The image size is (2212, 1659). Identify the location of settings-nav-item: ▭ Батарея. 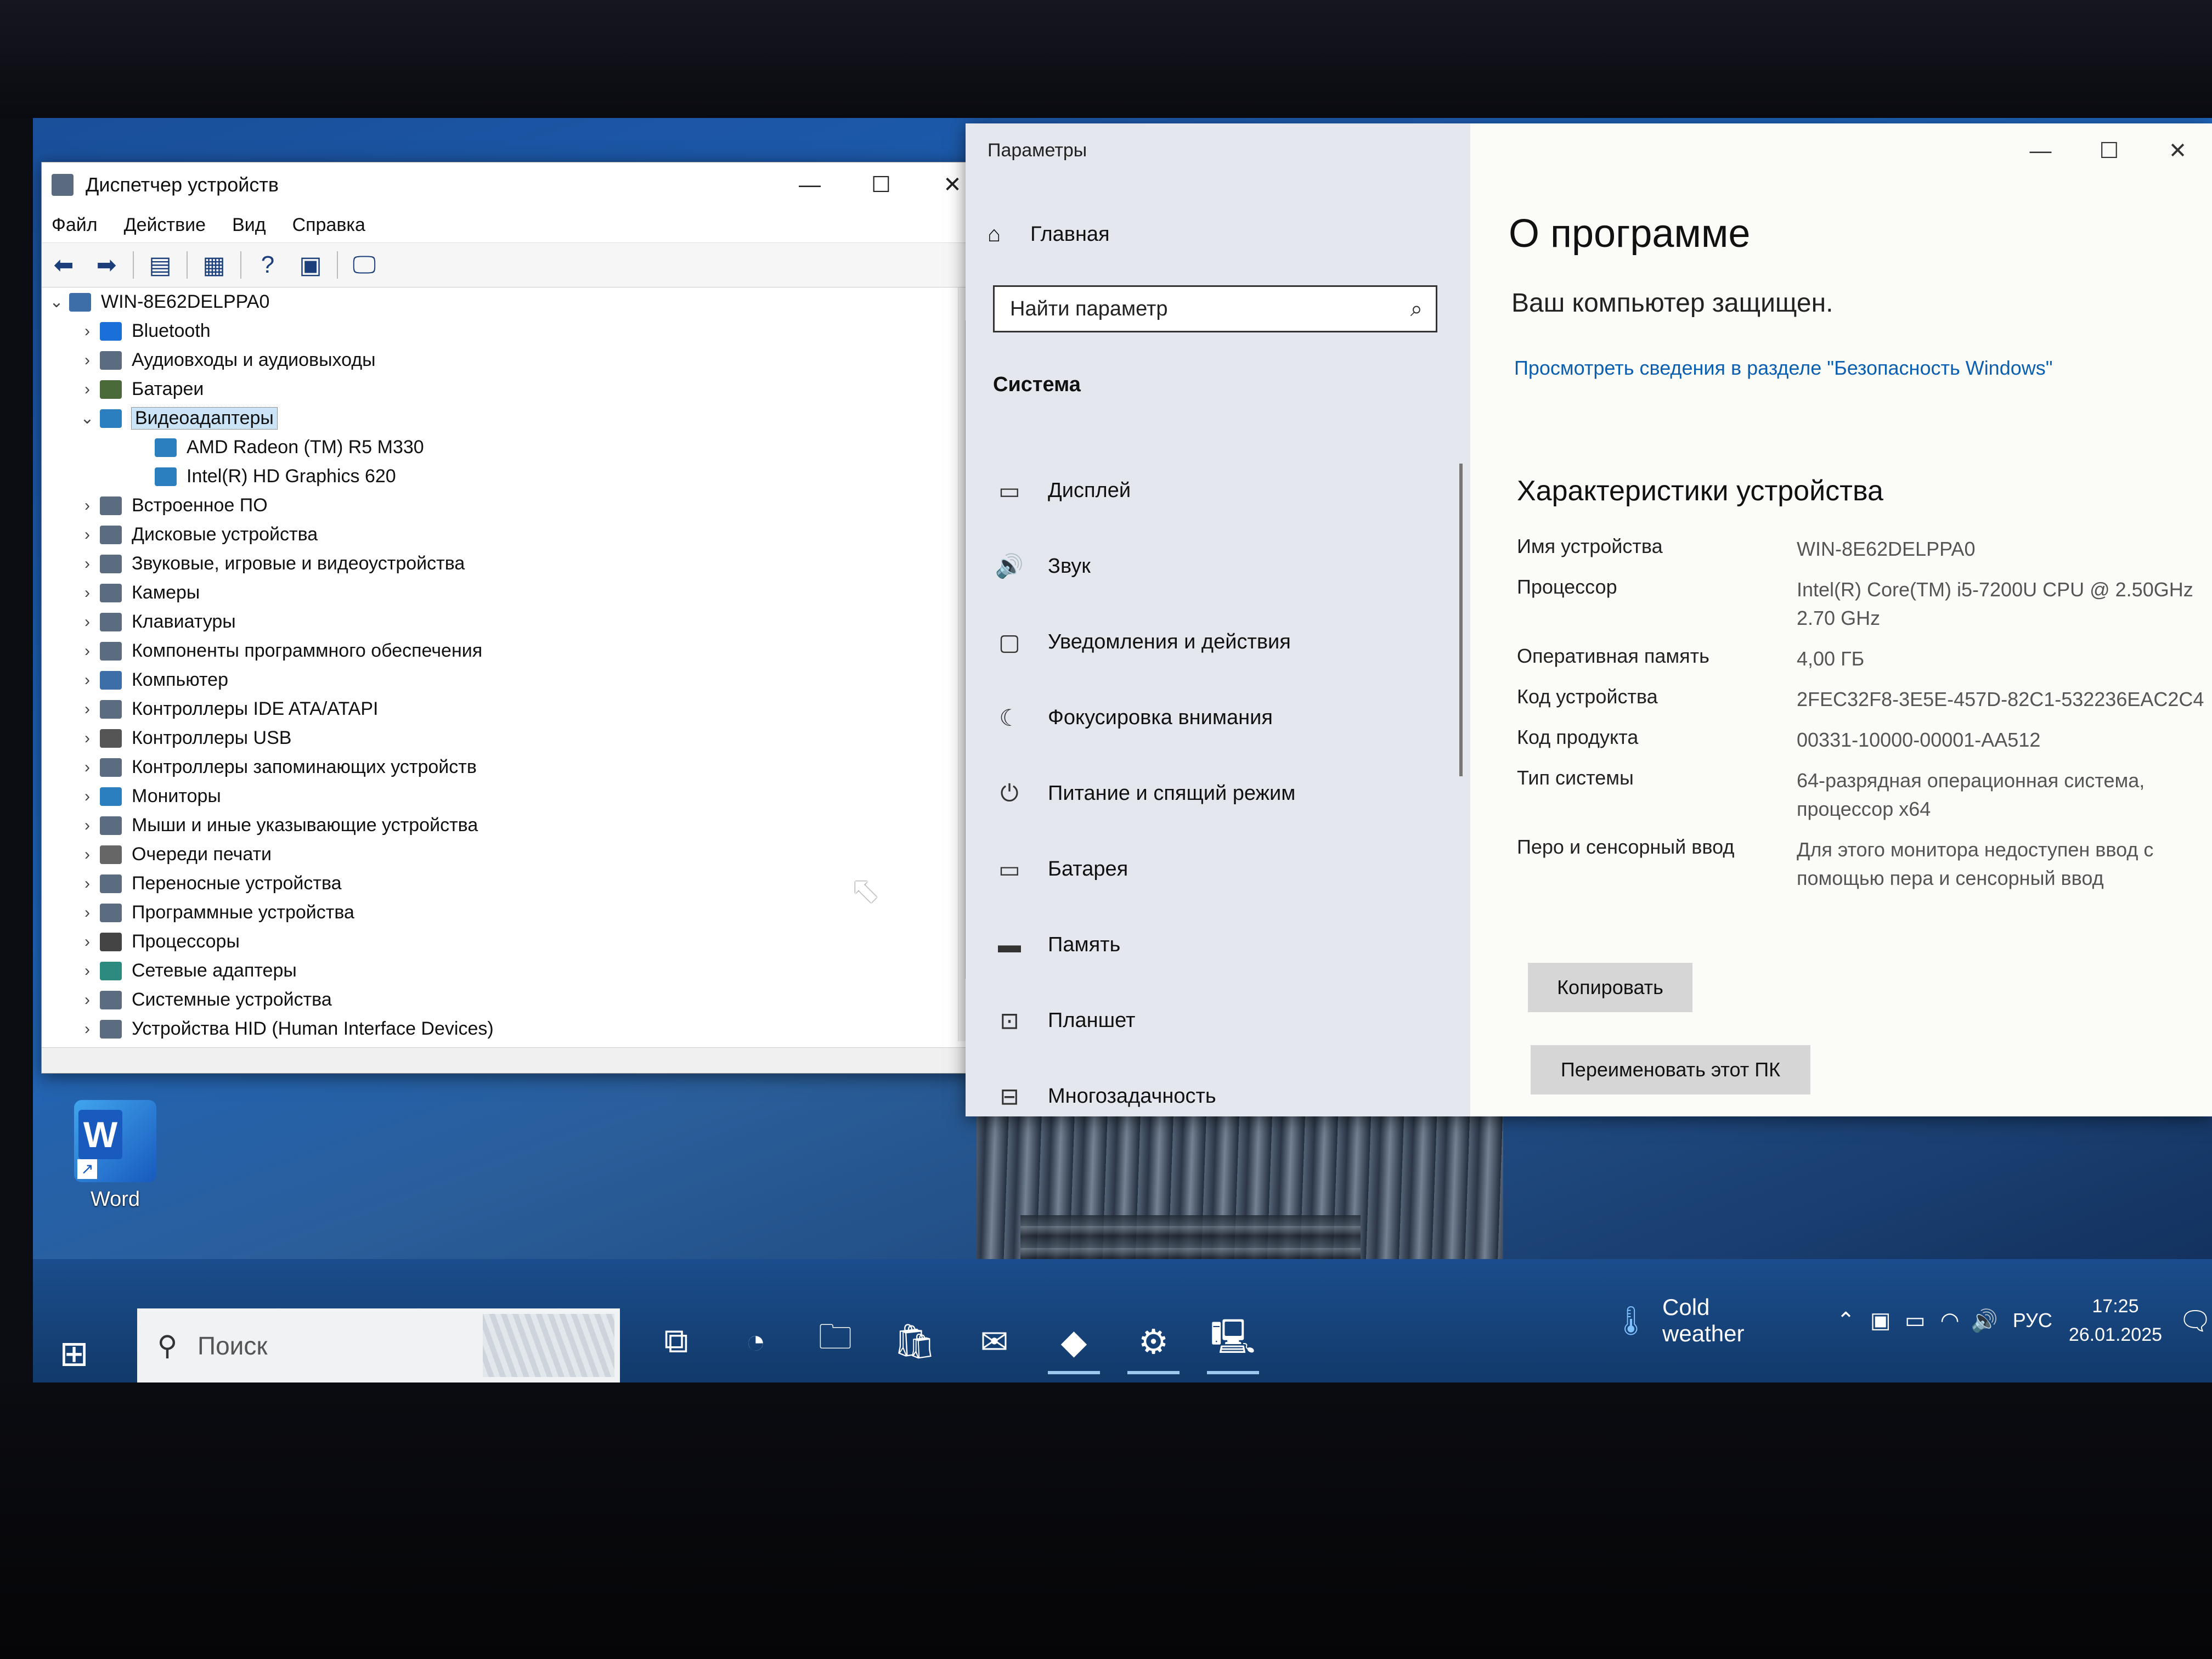
(1144, 869).